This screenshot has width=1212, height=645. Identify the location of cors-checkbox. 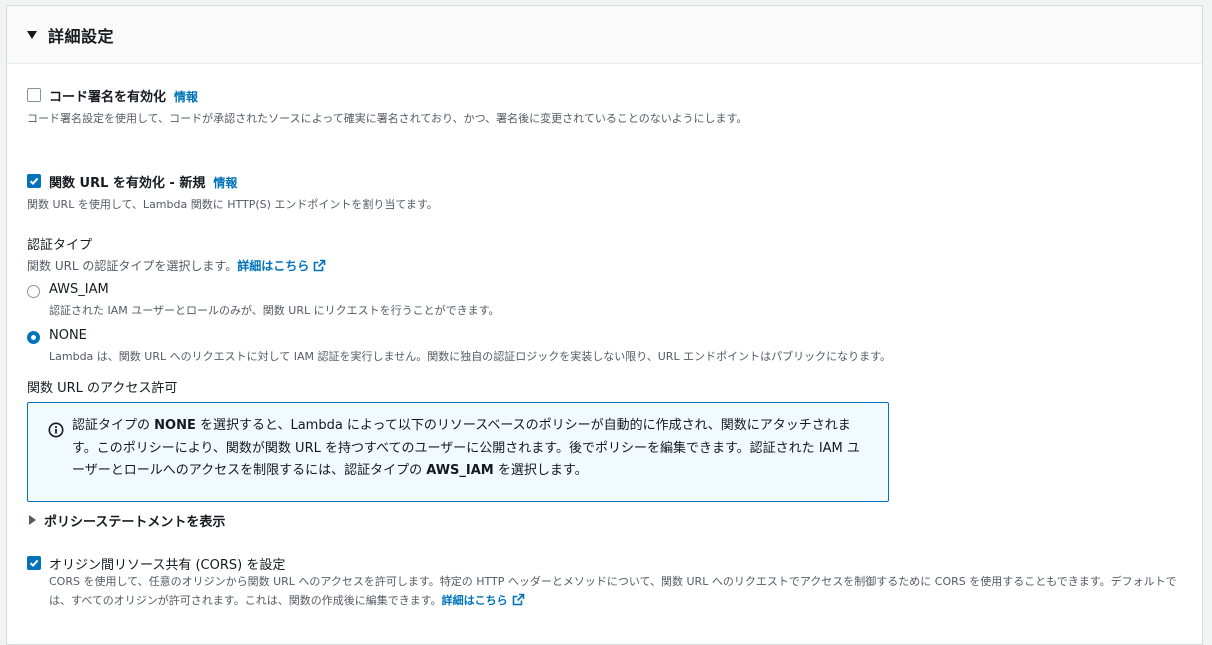
(34, 563).